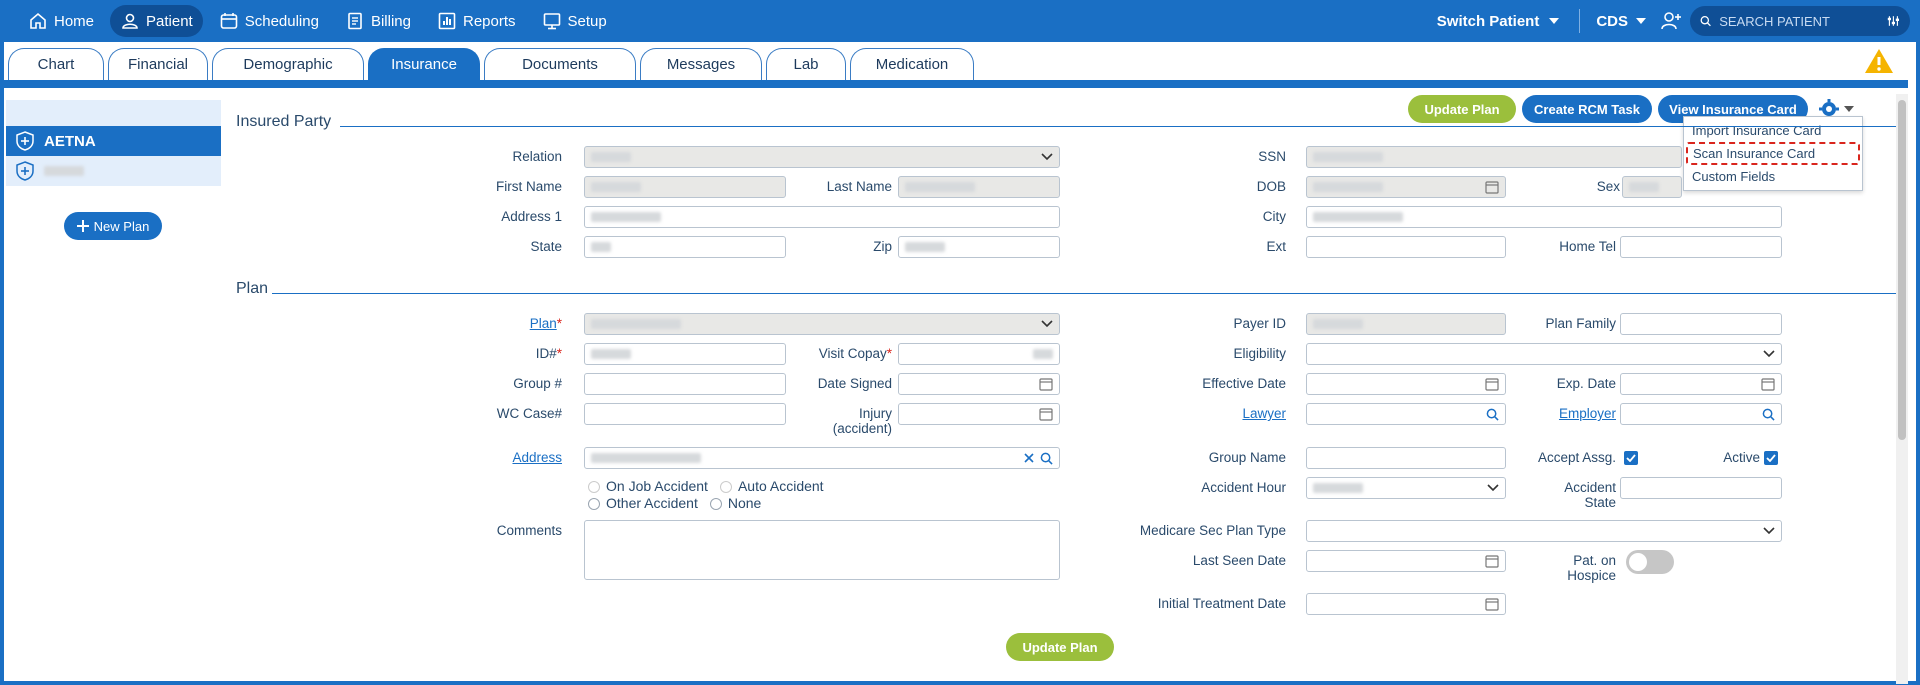  Describe the element at coordinates (378, 21) in the screenshot. I see `nav-billing: Billing` at that location.